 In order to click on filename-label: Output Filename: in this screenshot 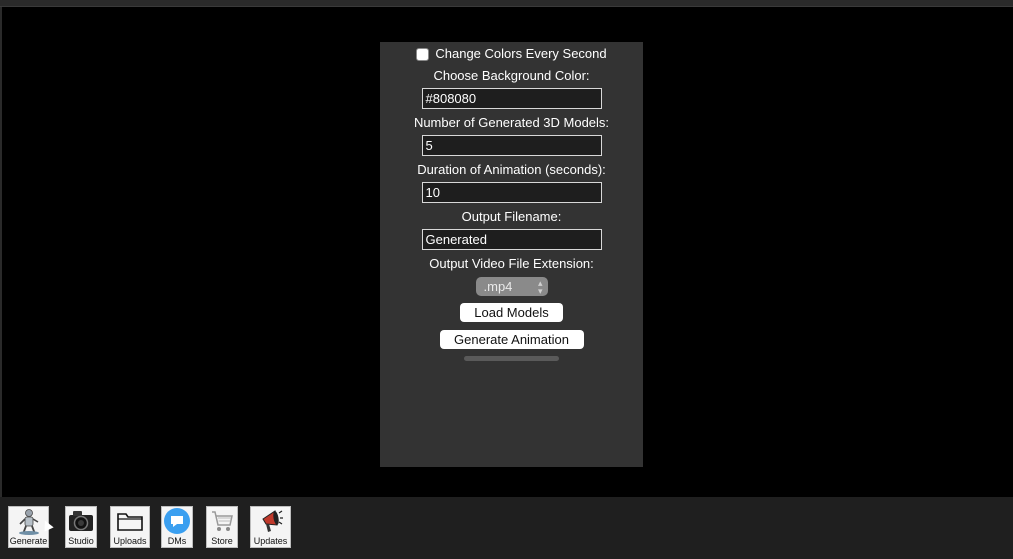, I will do `click(511, 216)`.